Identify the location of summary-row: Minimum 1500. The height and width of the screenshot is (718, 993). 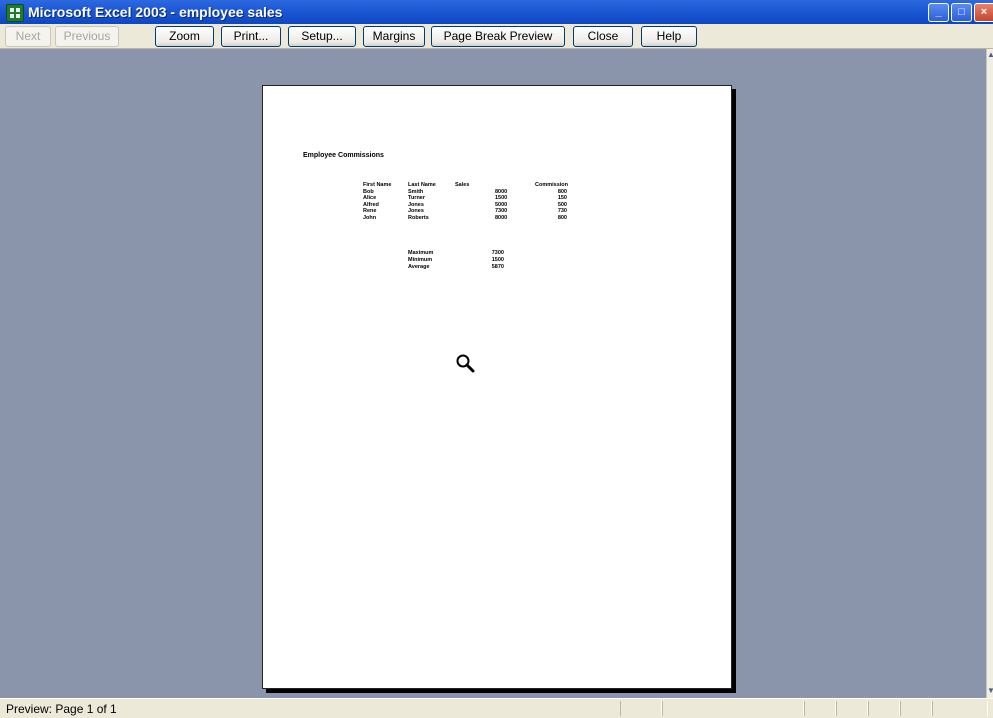
(468, 260).